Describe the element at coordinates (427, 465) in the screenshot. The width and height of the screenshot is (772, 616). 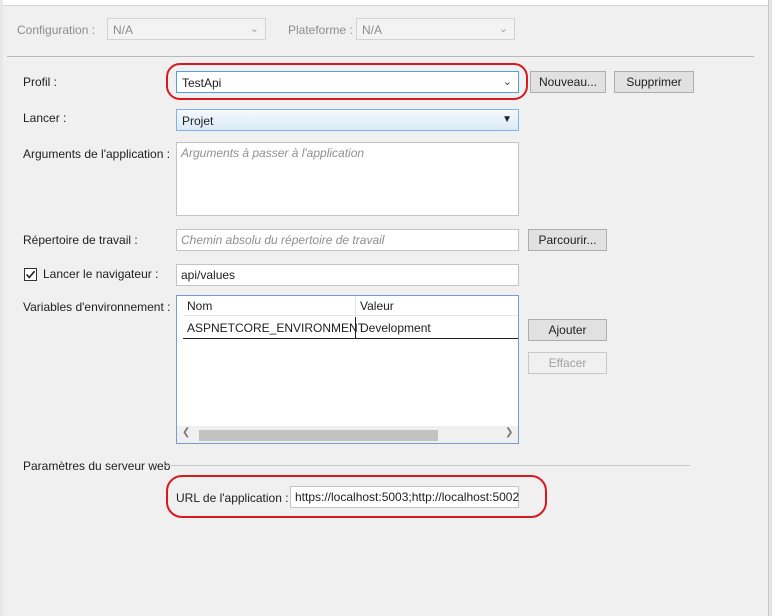
I see `web-server-divider` at that location.